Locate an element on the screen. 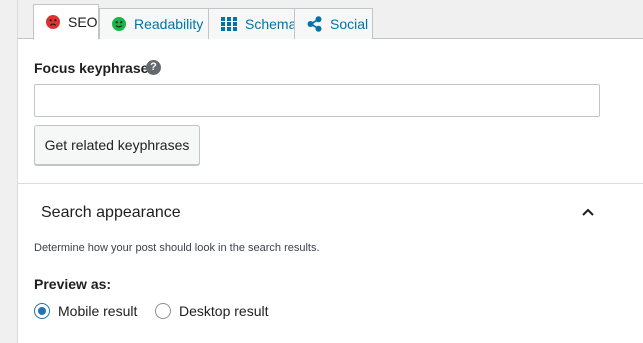 This screenshot has height=343, width=643. tab-schema-label: Schema is located at coordinates (271, 24).